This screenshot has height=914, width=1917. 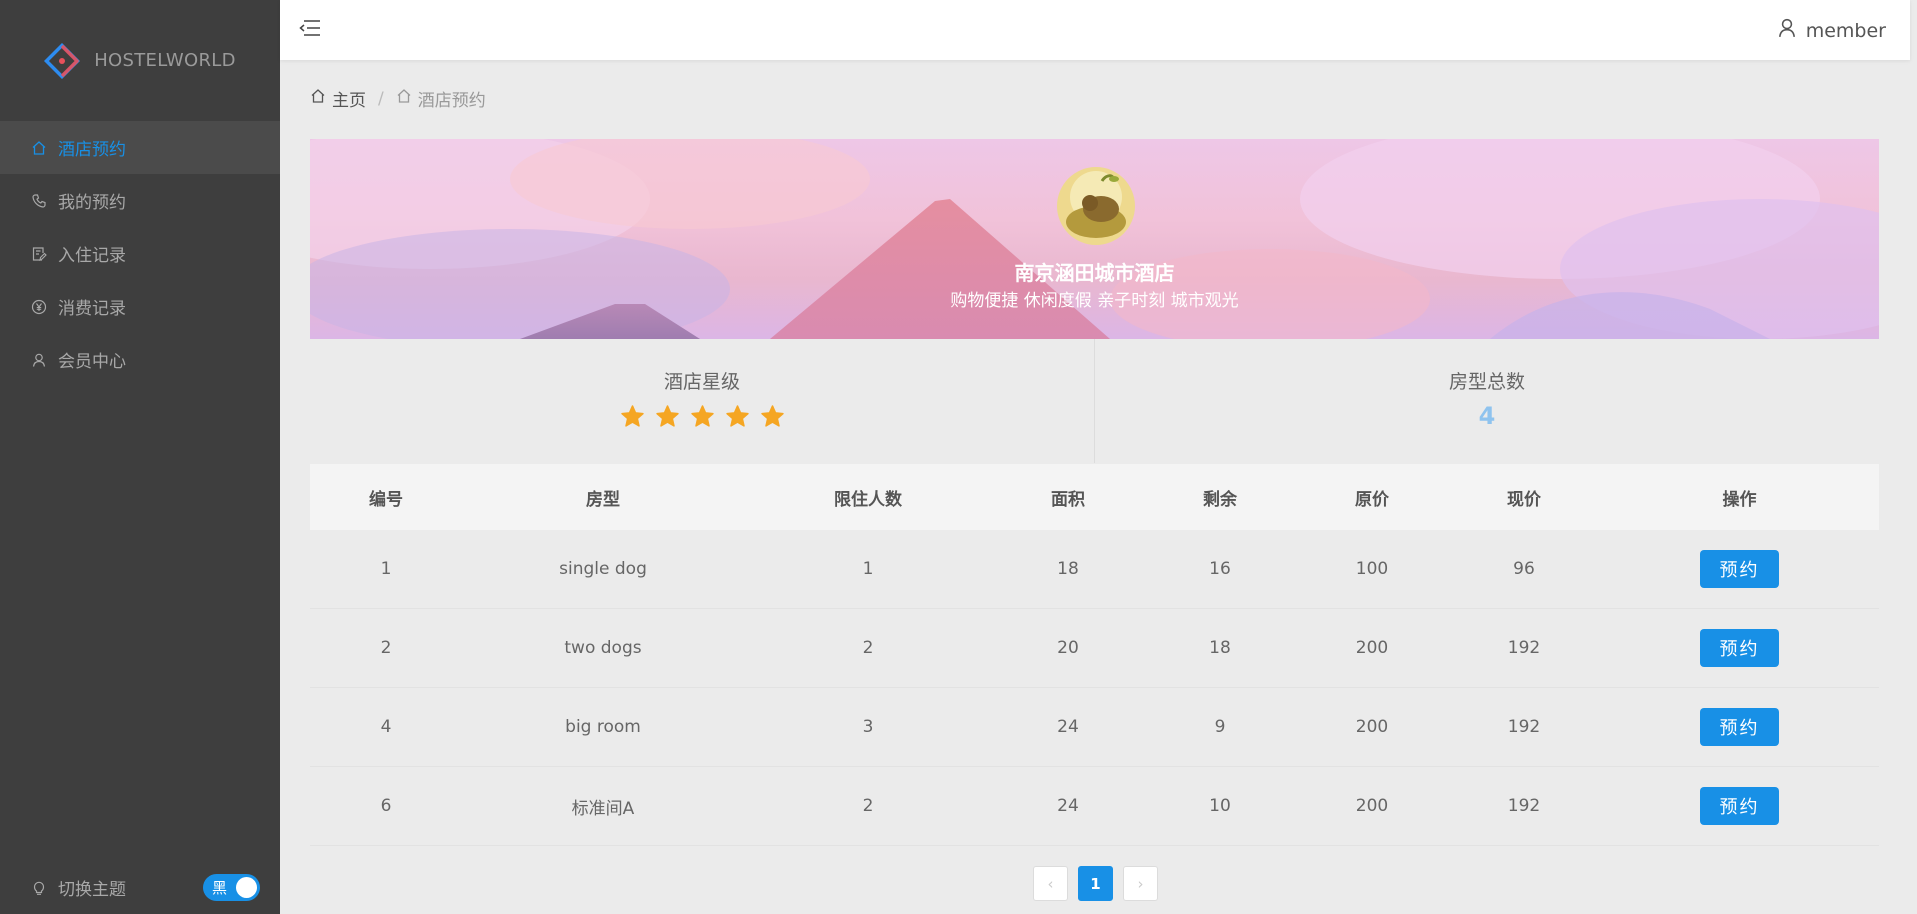 I want to click on table-row: 1 single dog 1 18 16 100 96 预约, so click(x=1094, y=569).